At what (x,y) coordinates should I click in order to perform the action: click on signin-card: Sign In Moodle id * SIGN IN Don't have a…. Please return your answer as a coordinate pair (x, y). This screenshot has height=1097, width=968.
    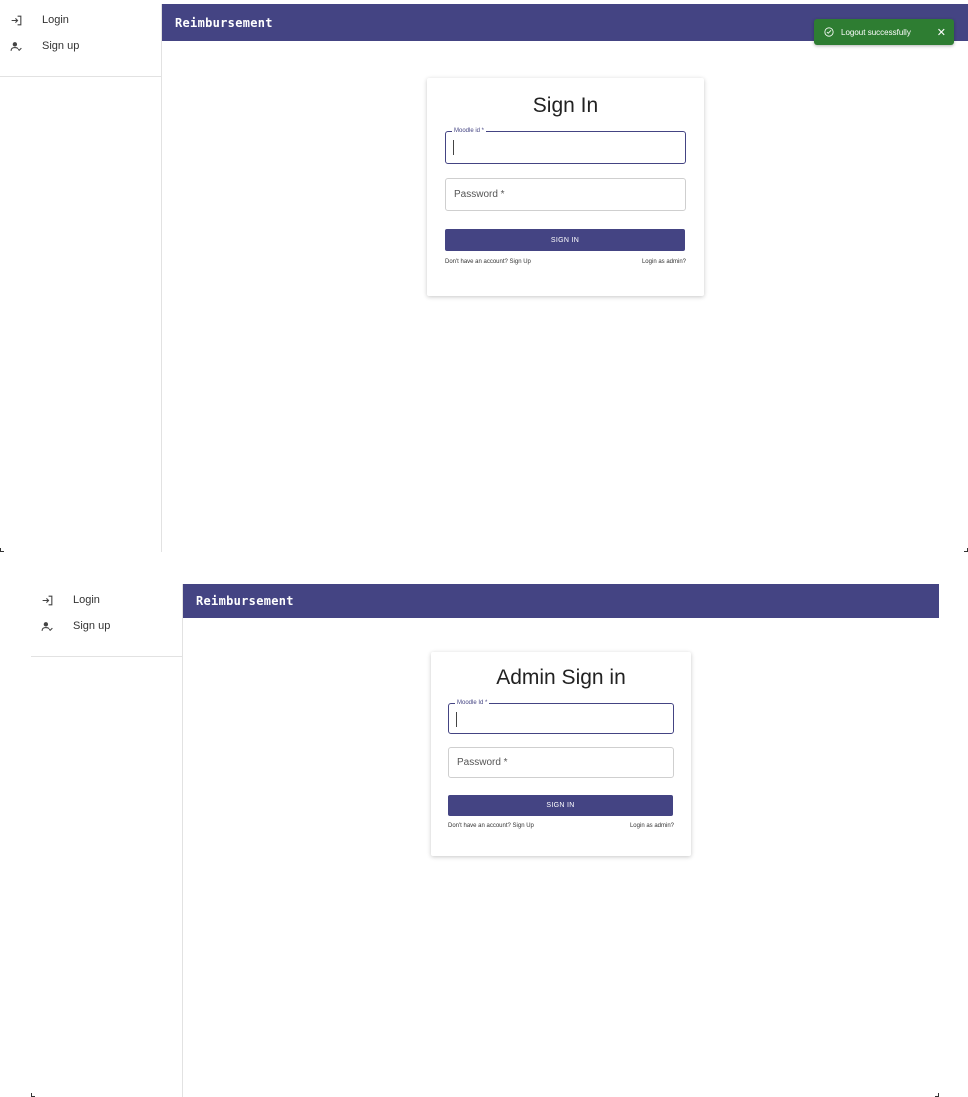
    Looking at the image, I should click on (565, 187).